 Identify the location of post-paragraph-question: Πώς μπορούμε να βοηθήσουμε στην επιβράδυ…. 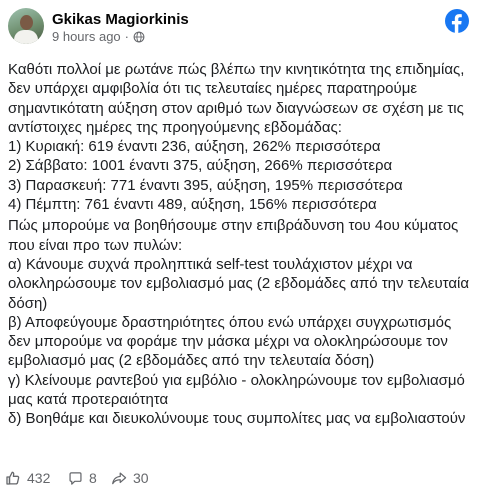
(233, 235).